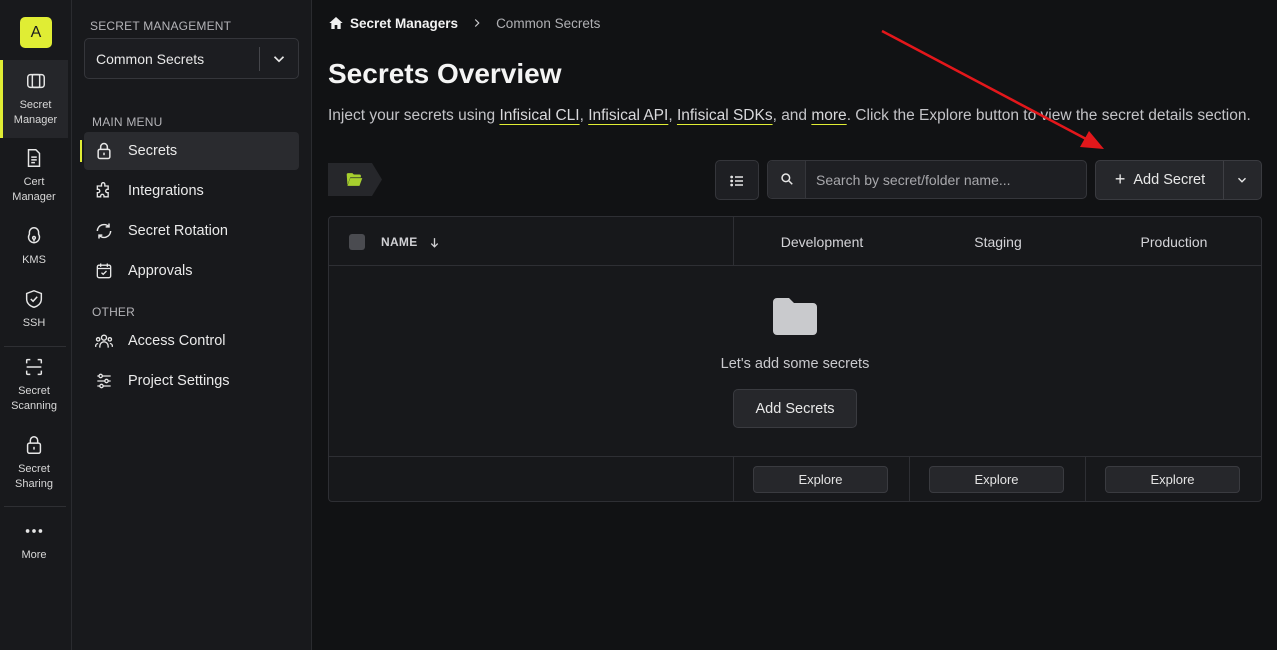  I want to click on active-indicator, so click(81, 151).